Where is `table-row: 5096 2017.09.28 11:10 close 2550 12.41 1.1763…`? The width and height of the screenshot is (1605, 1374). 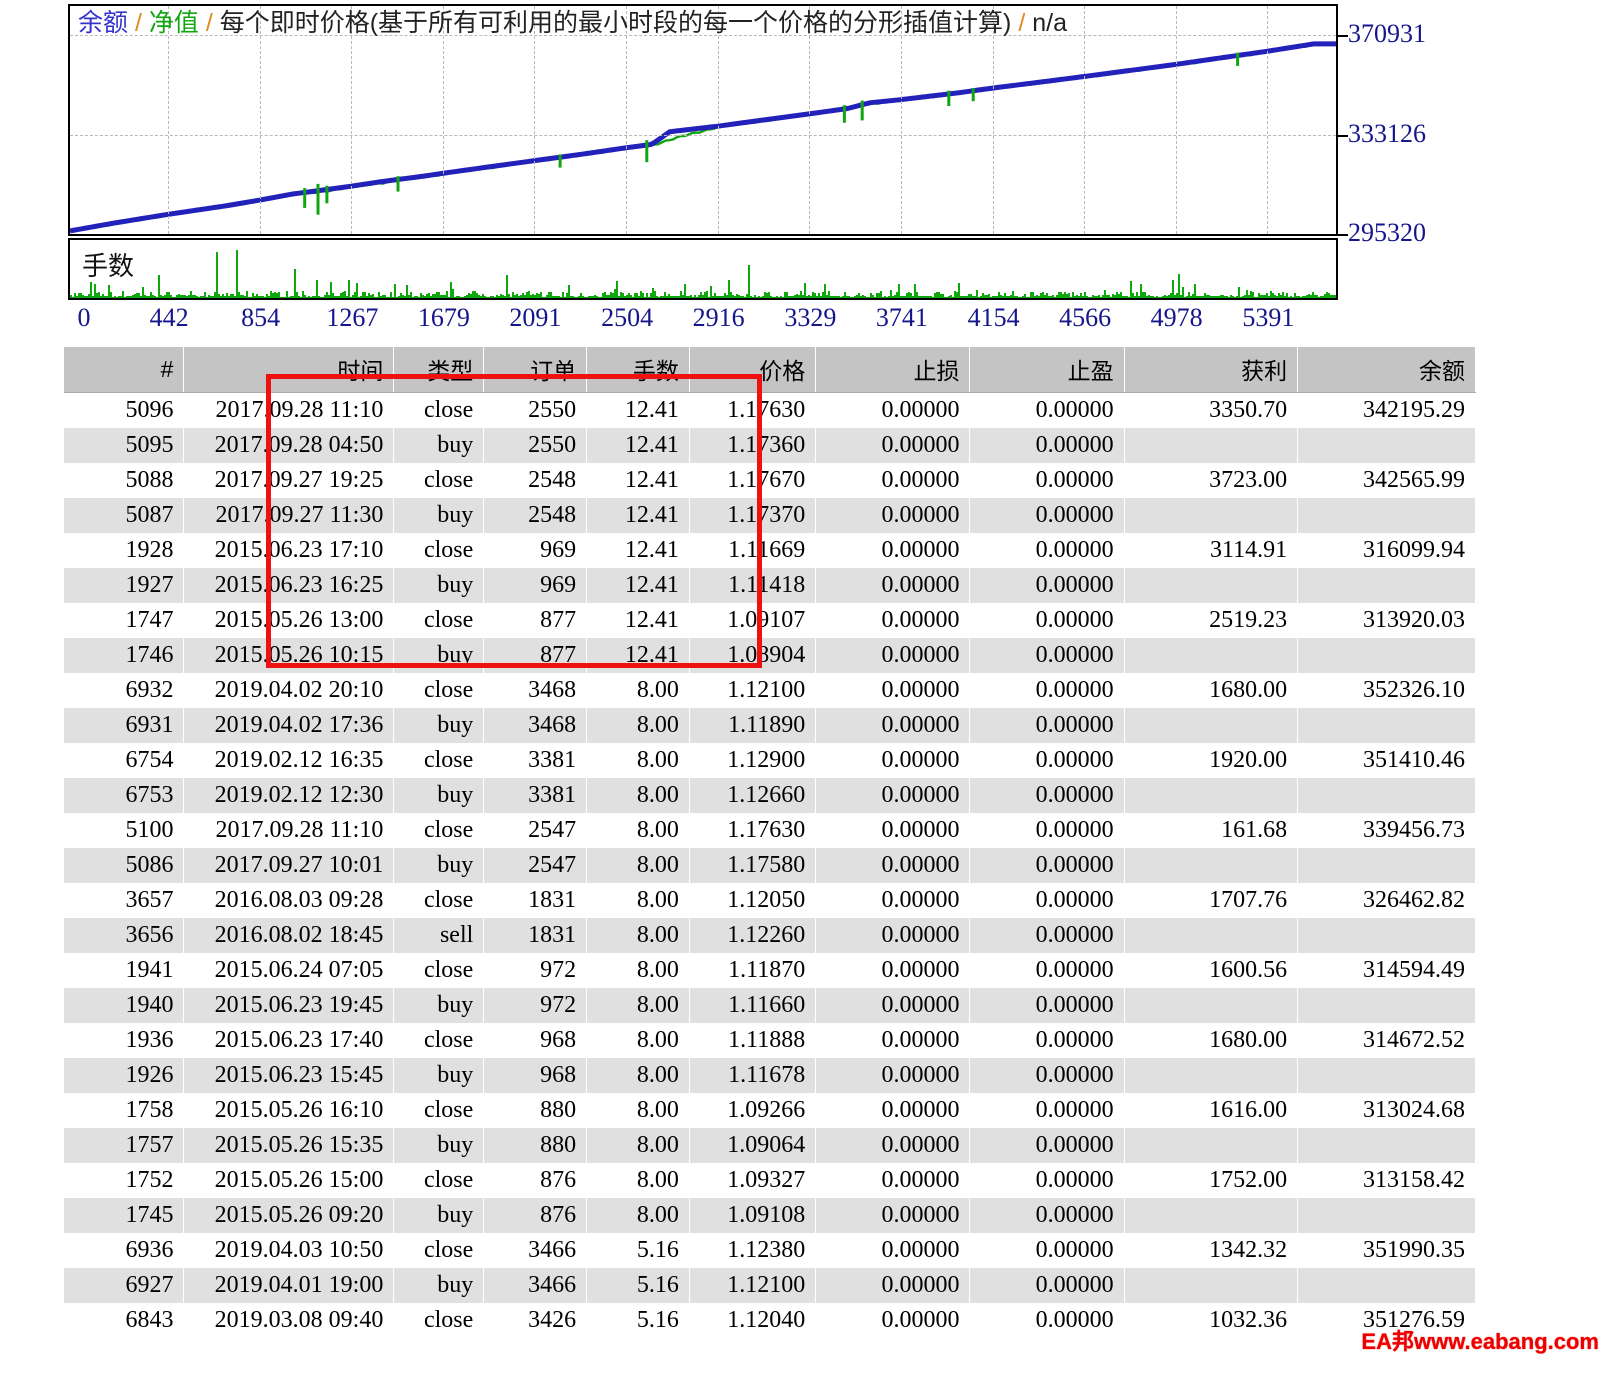 table-row: 5096 2017.09.28 11:10 close 2550 12.41 1.1763… is located at coordinates (770, 410).